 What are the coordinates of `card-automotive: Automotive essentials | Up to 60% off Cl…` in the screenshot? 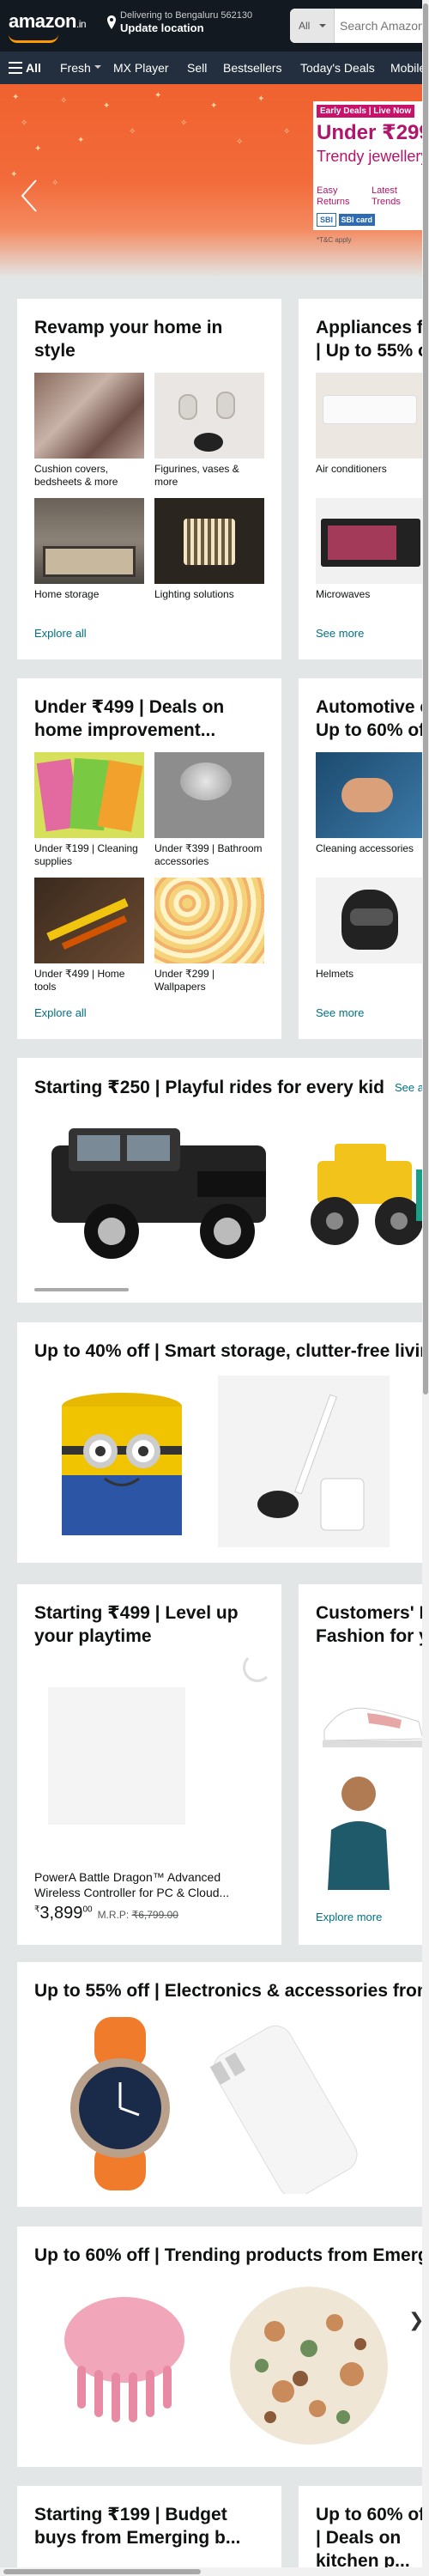 It's located at (364, 858).